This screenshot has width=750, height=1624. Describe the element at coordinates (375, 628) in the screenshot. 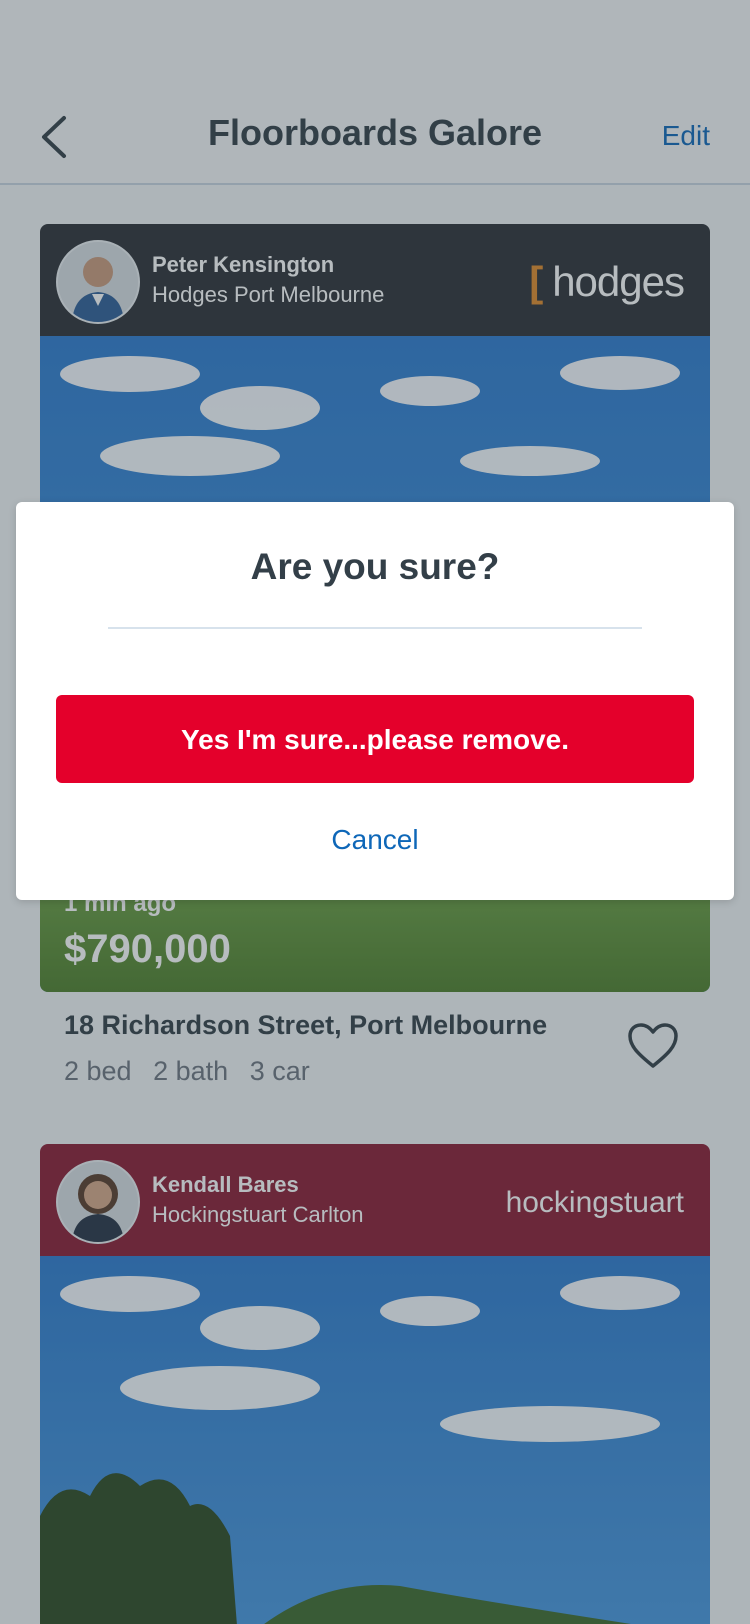

I see `dialog-divider` at that location.